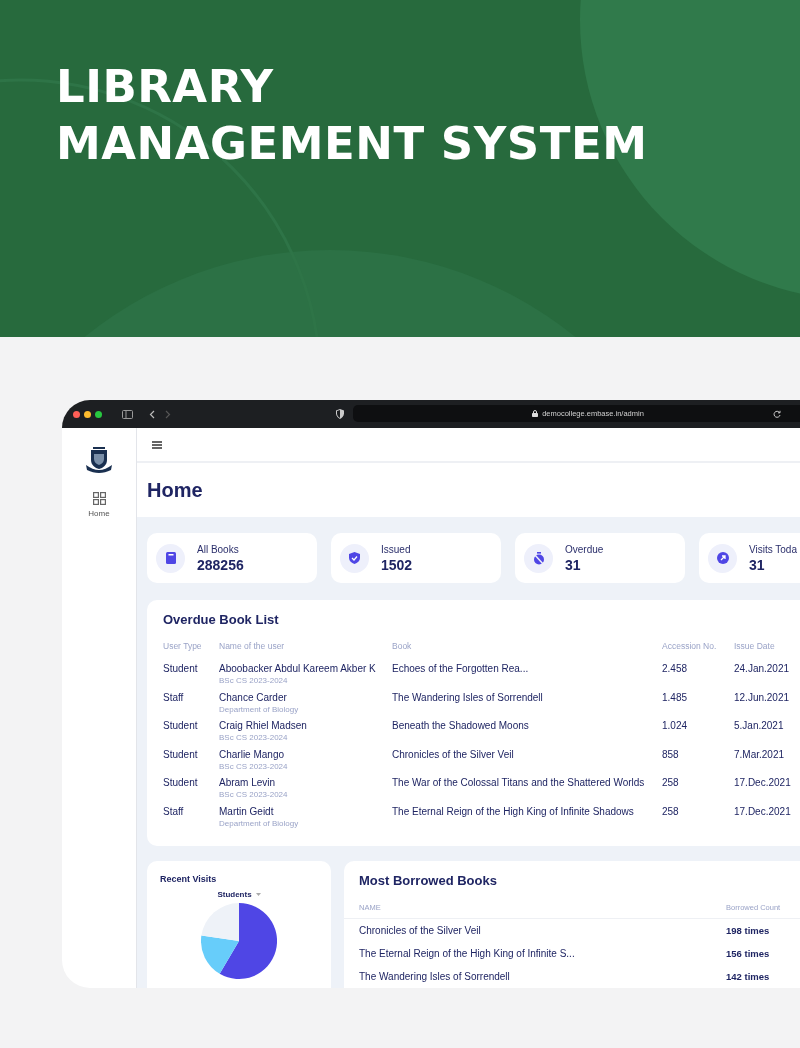  What do you see at coordinates (428, 880) in the screenshot?
I see `card-title: Most Borrowed Books` at bounding box center [428, 880].